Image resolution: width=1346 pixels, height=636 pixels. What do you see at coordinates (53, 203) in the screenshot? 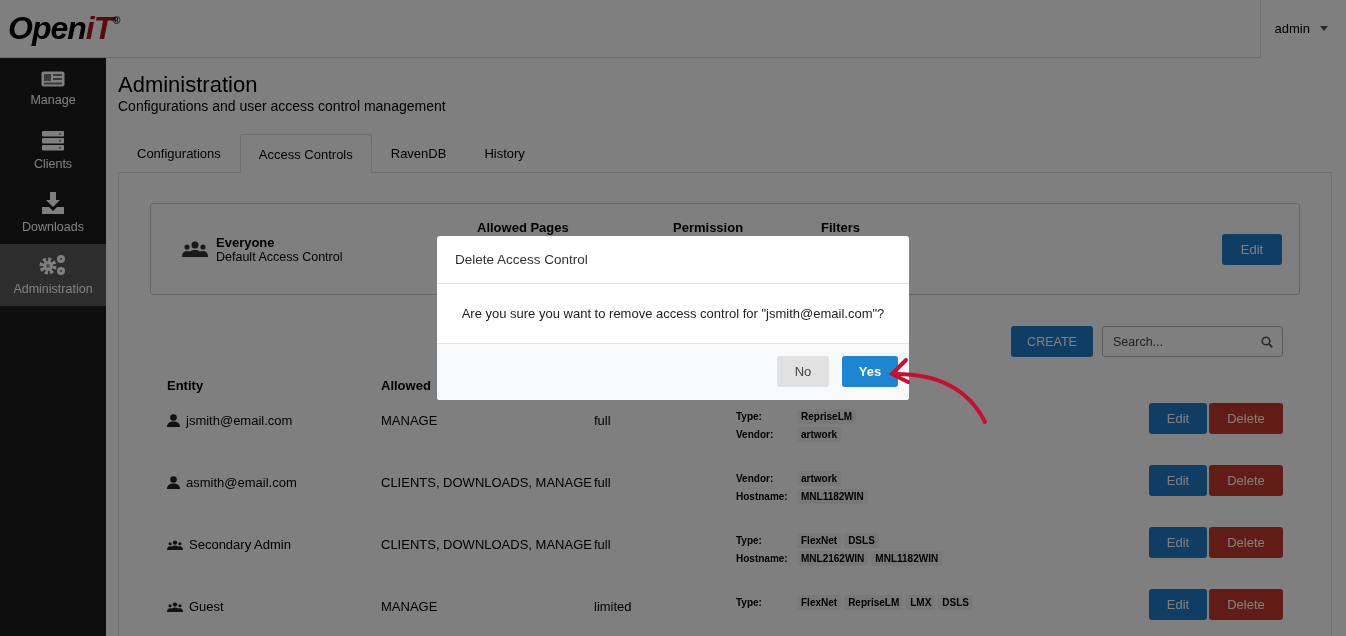
I see `download-icon` at bounding box center [53, 203].